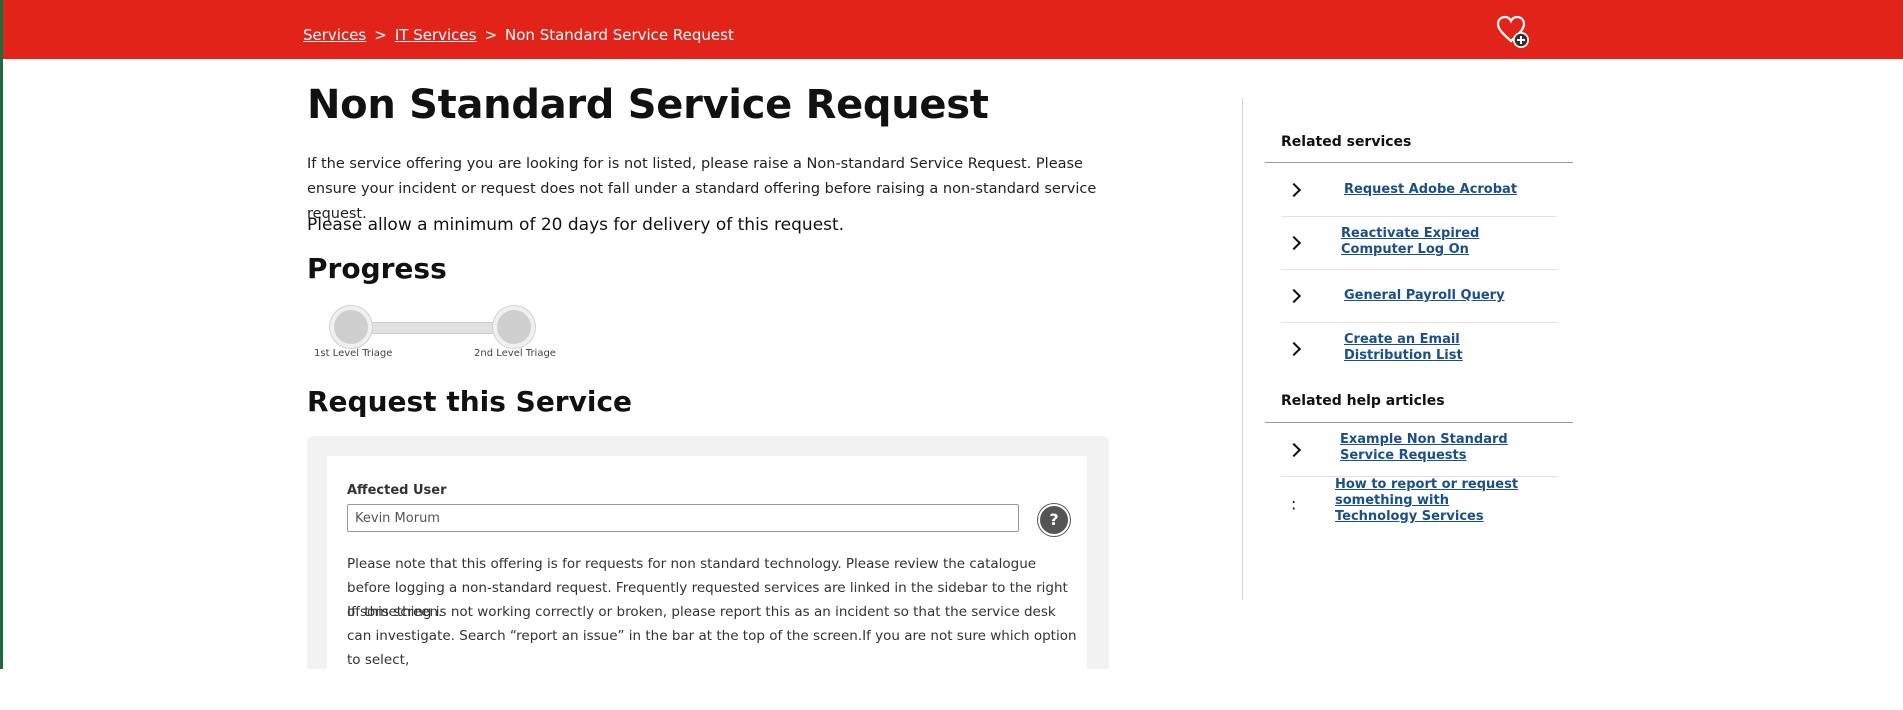 This screenshot has height=710, width=1903. Describe the element at coordinates (435, 336) in the screenshot. I see `progress-tracker: 1st Level Triage 2nd Level Triage` at that location.